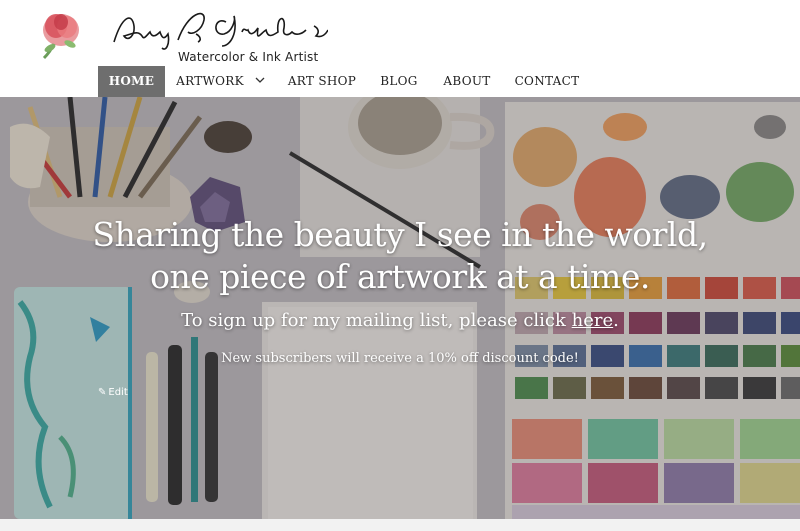 This screenshot has height=531, width=800. Describe the element at coordinates (400, 234) in the screenshot. I see `hero-heading-line1: Sharing the beauty I see in the world,` at that location.